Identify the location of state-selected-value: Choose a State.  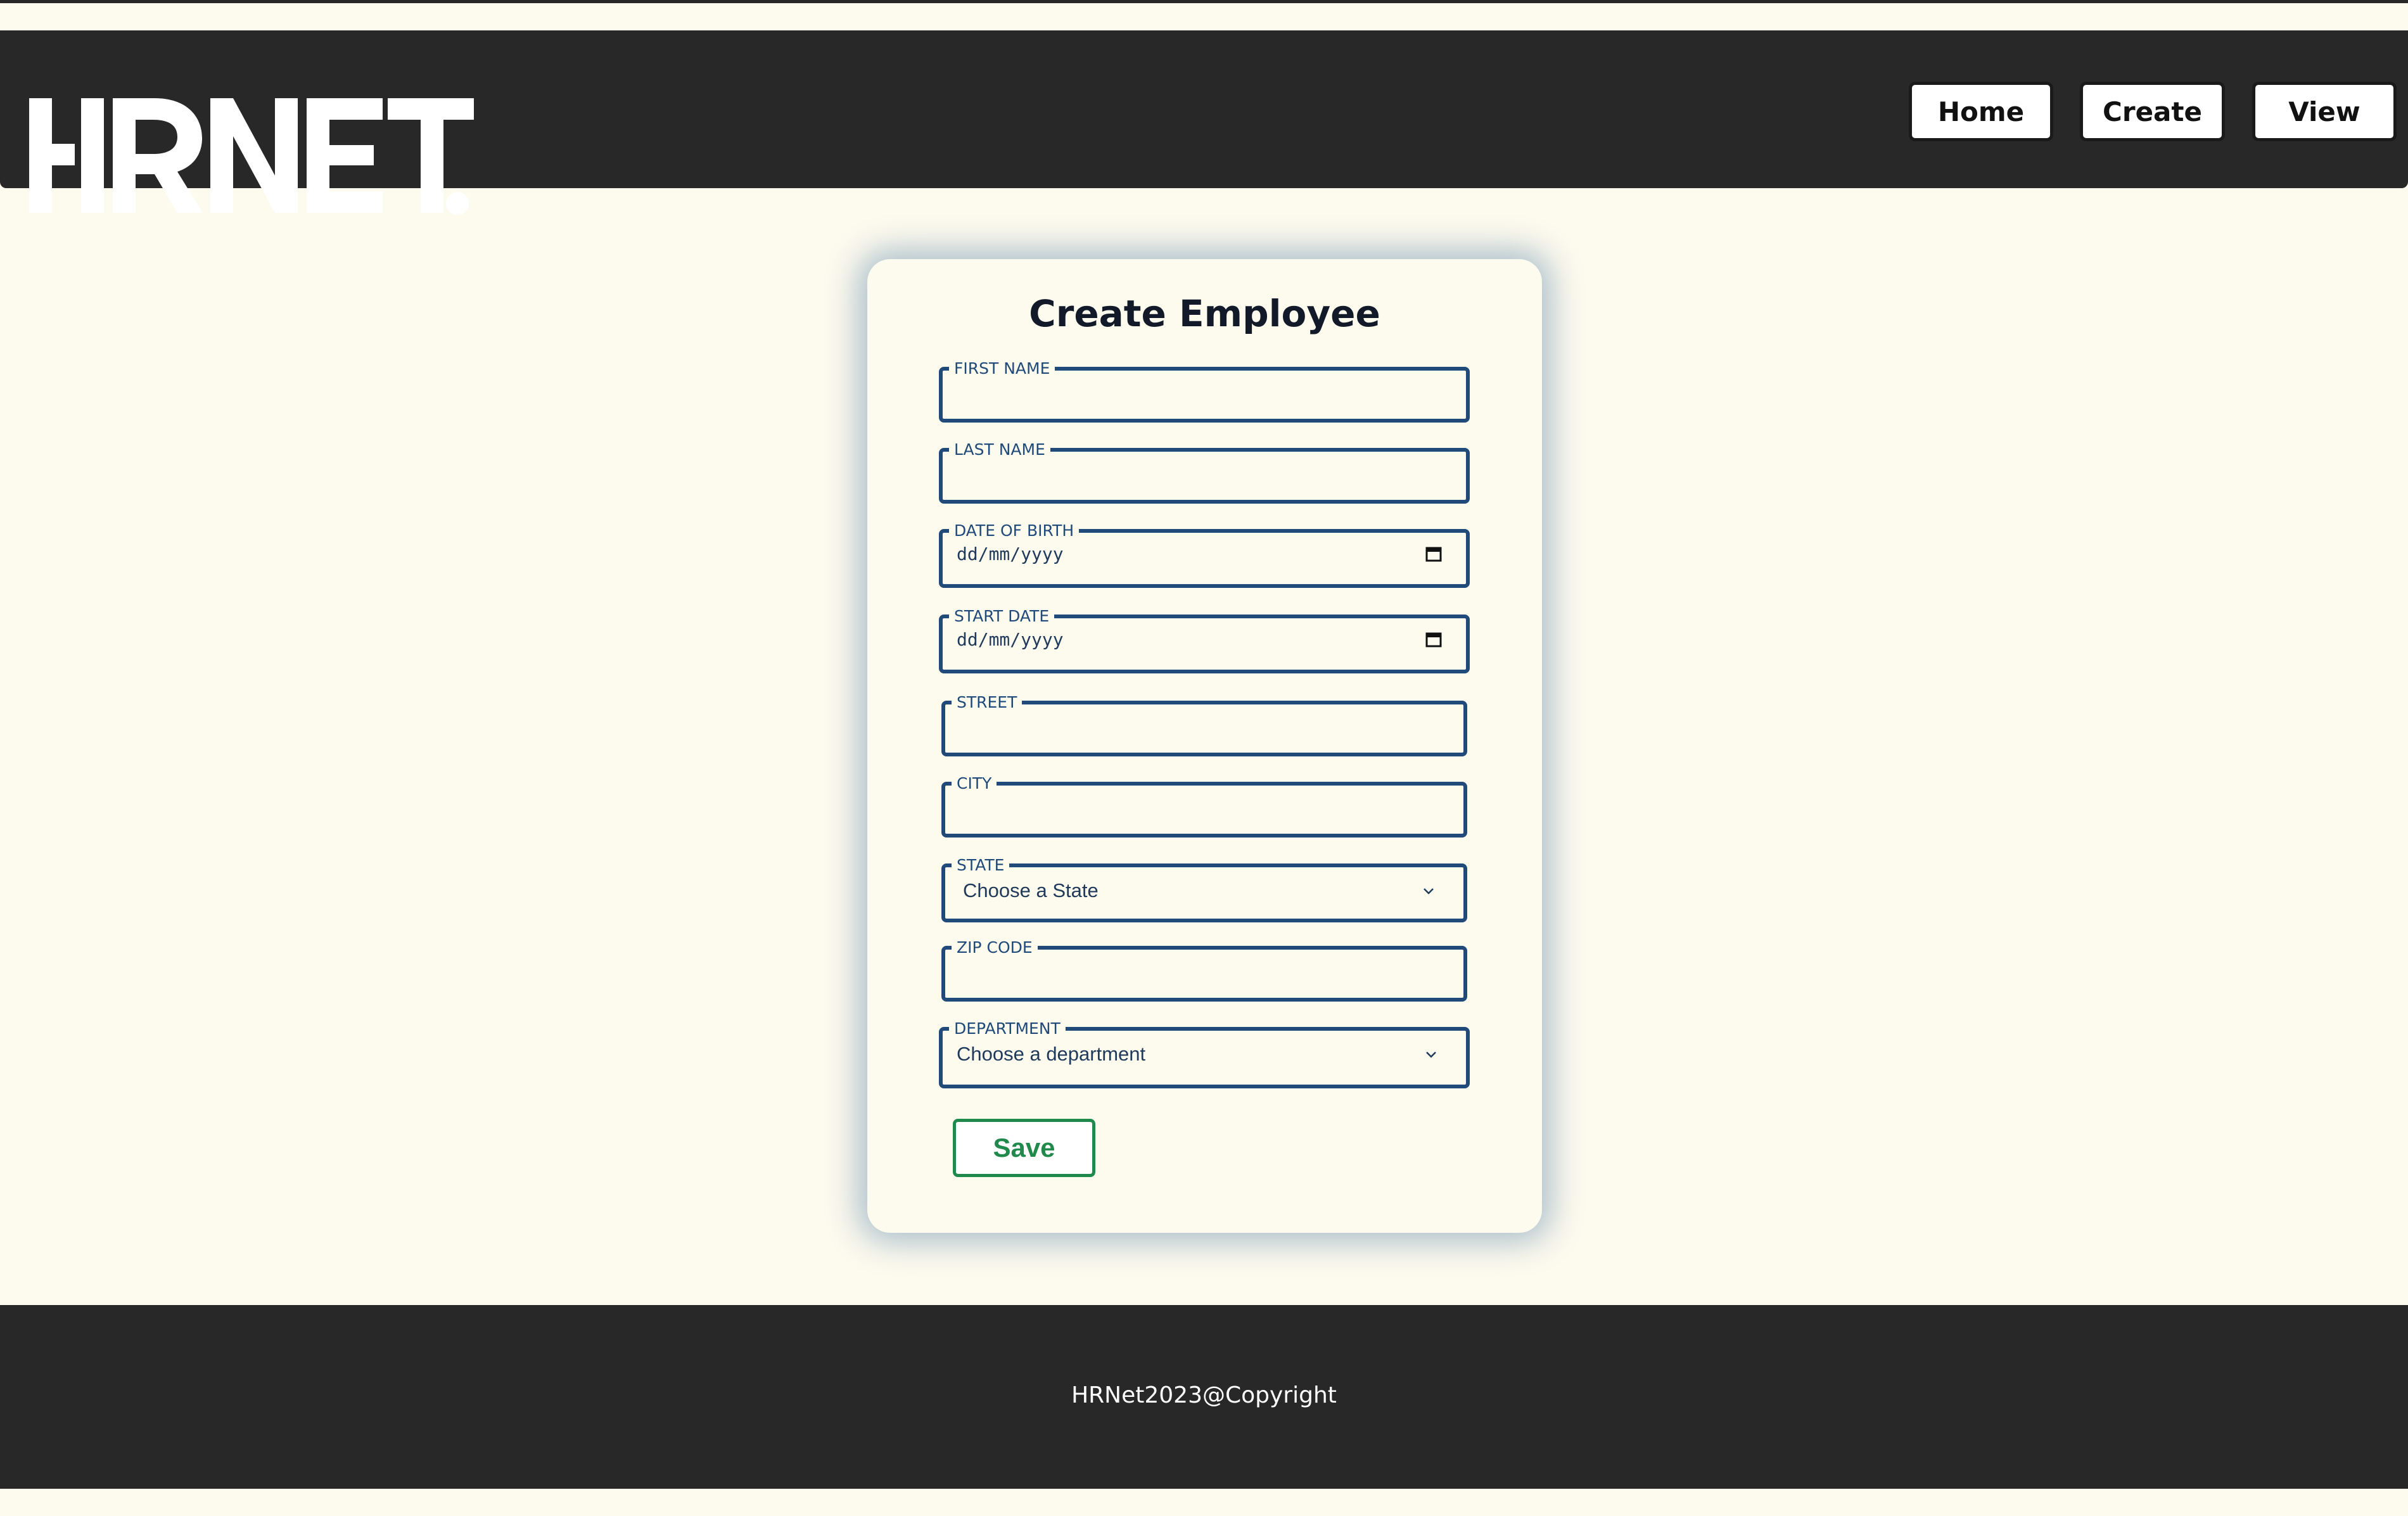
(1031, 890).